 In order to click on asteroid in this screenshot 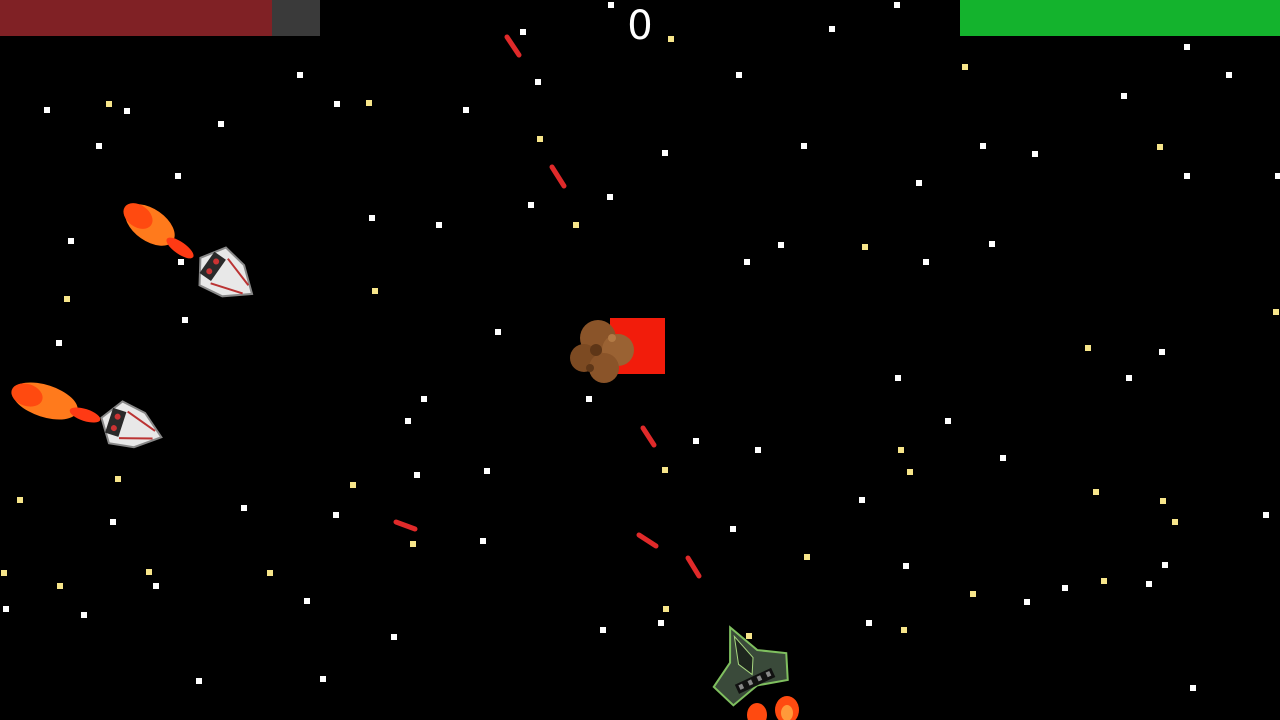, I will do `click(617, 350)`.